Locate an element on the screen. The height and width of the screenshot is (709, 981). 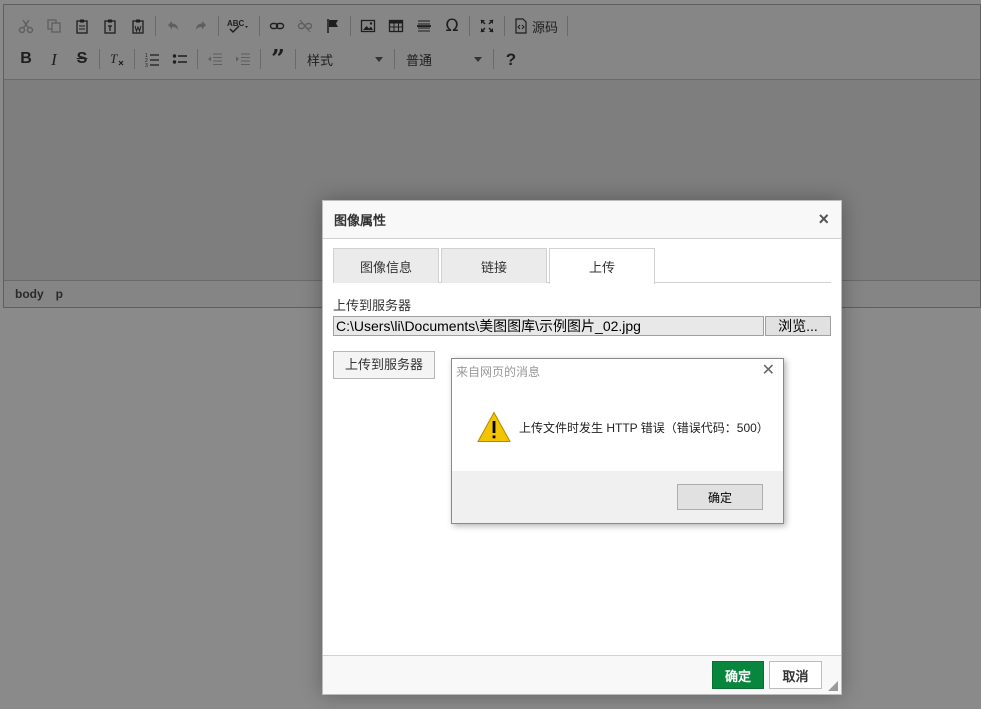
close-icon: × is located at coordinates (823, 219).